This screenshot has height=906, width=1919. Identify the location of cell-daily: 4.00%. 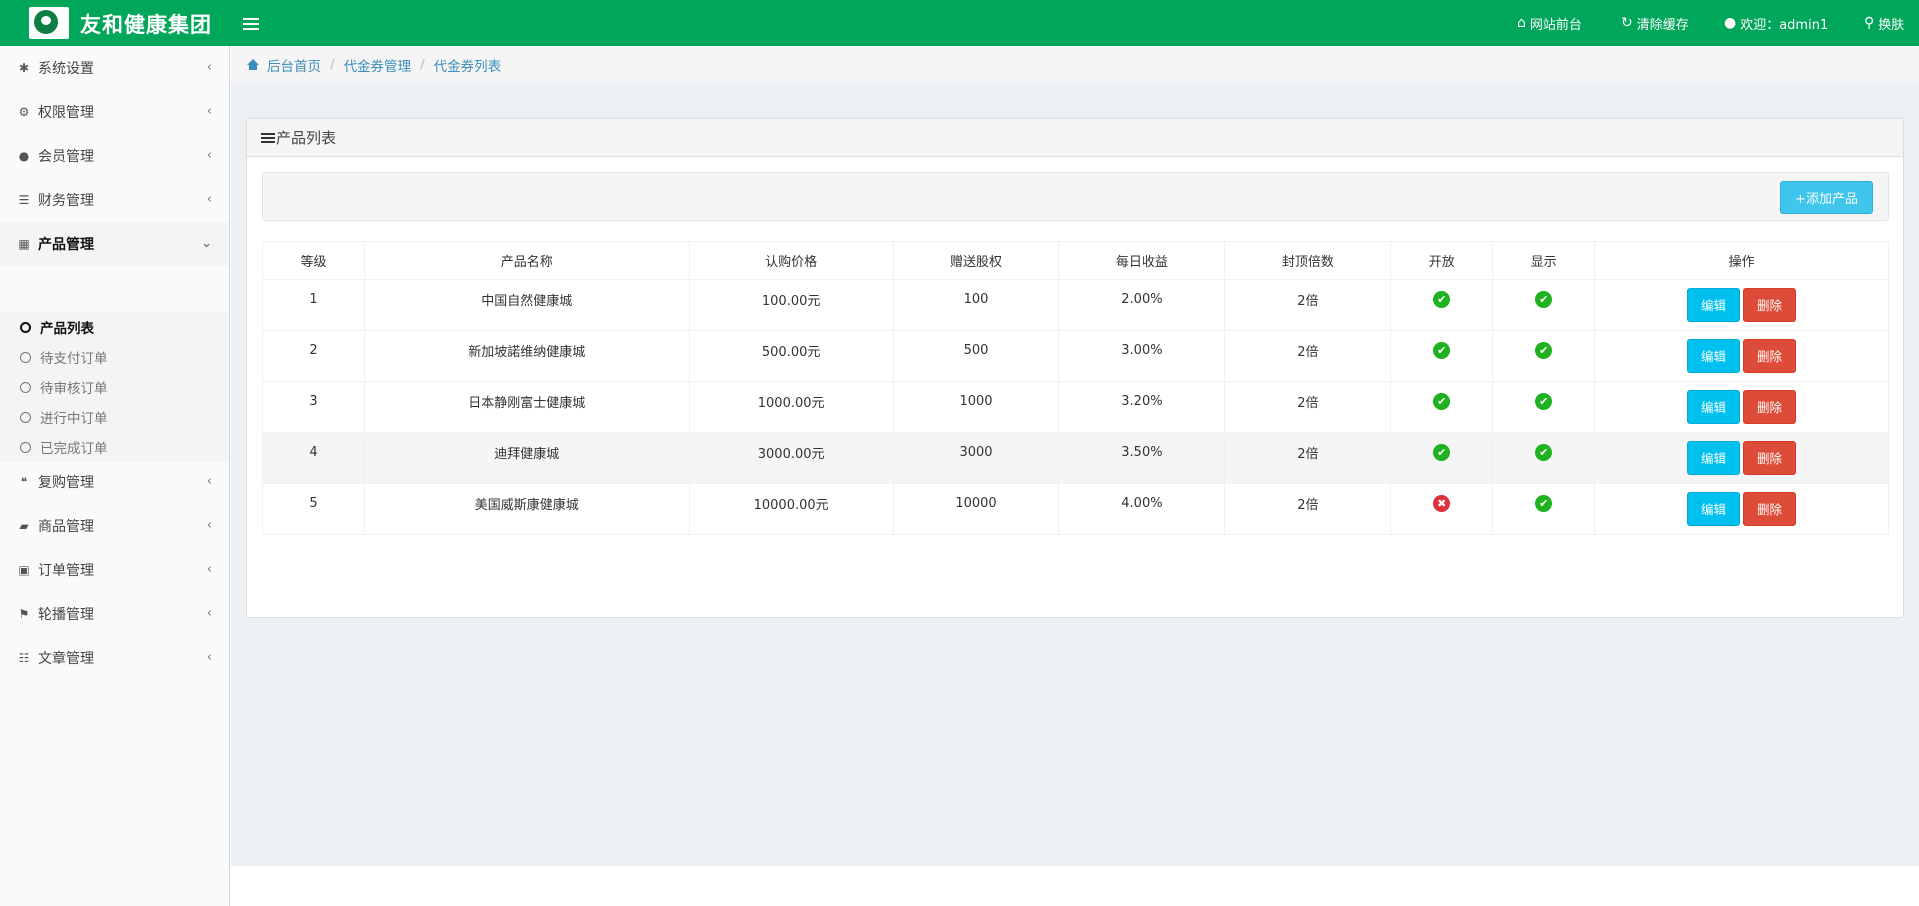
(1142, 509).